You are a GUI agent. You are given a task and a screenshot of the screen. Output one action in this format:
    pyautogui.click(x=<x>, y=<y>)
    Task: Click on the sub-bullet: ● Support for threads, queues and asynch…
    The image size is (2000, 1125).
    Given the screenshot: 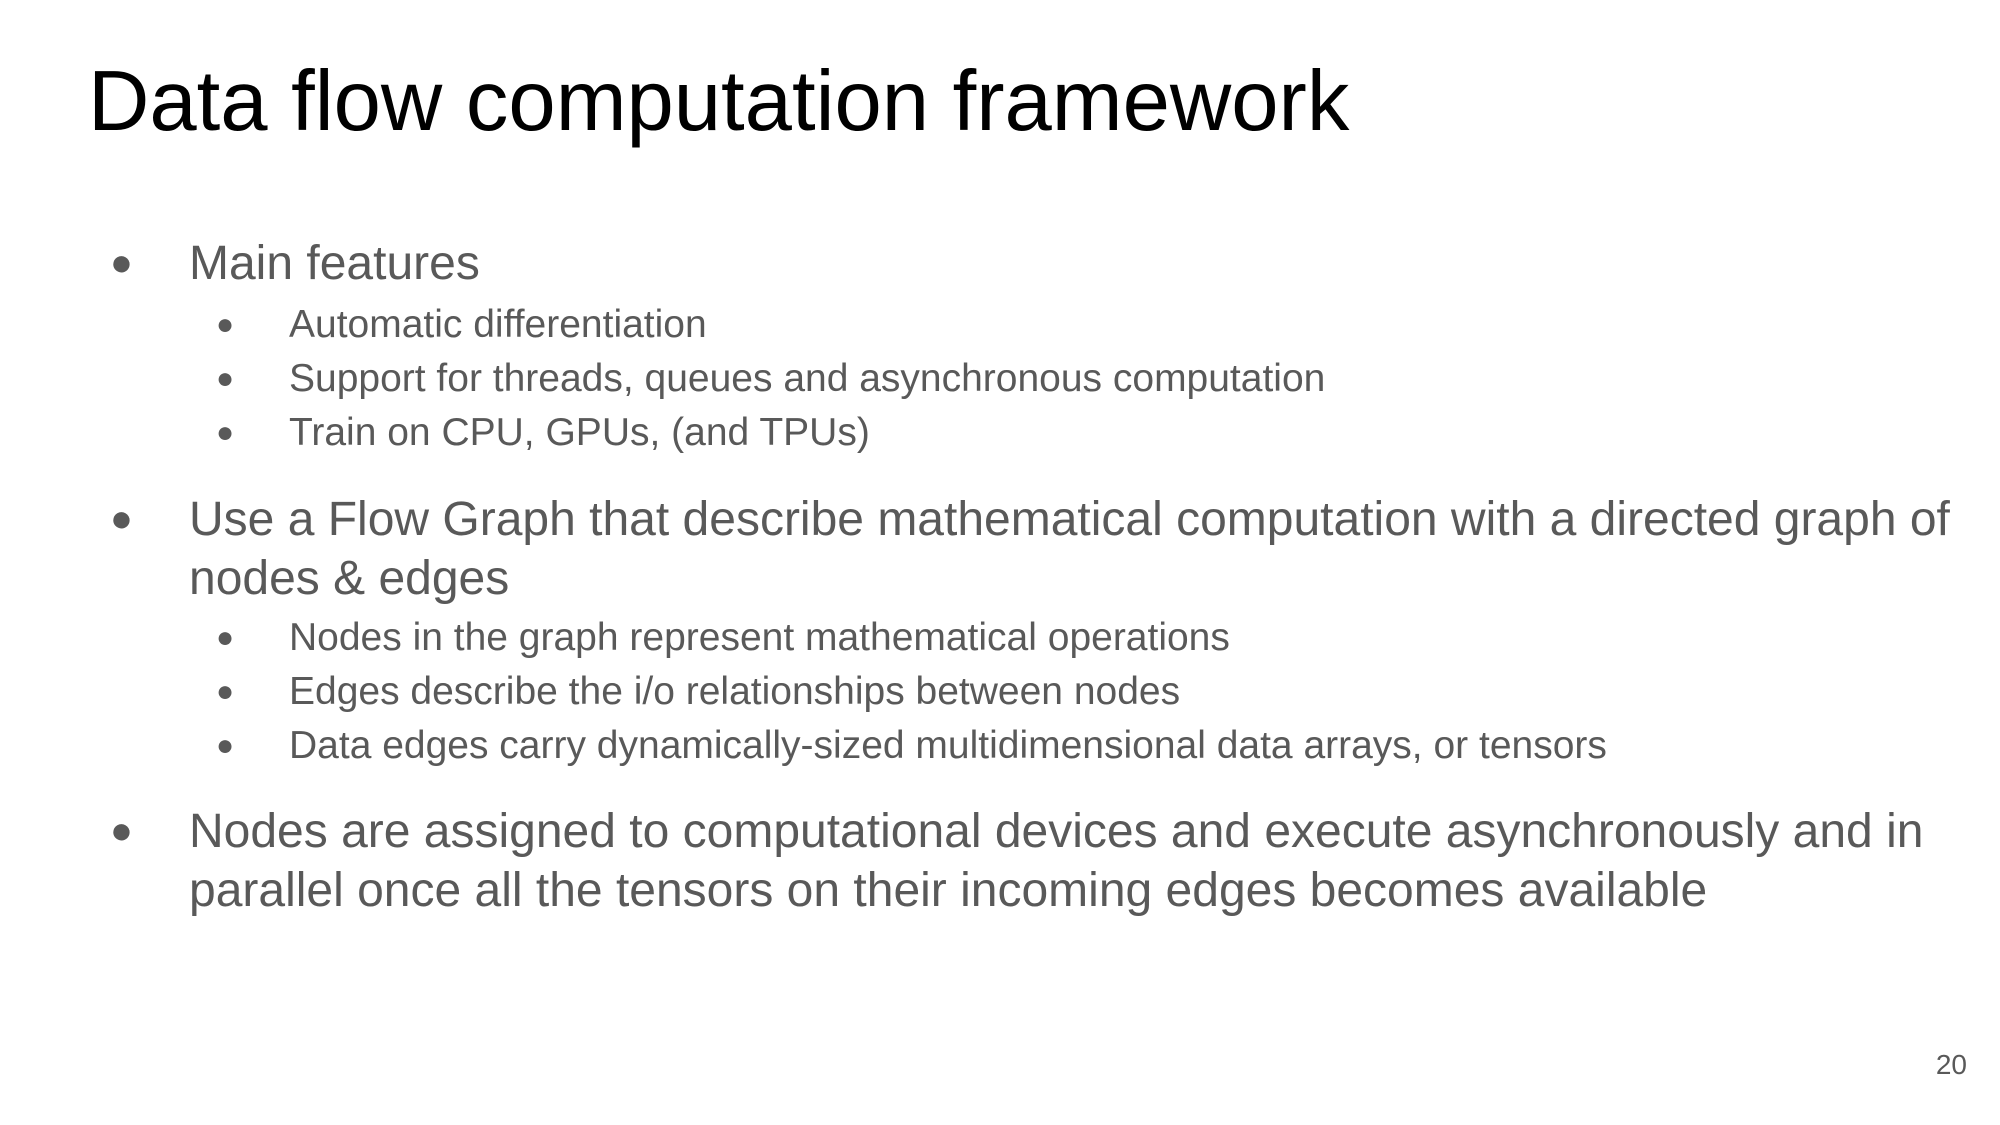 What is the action you would take?
    pyautogui.click(x=1066, y=379)
    